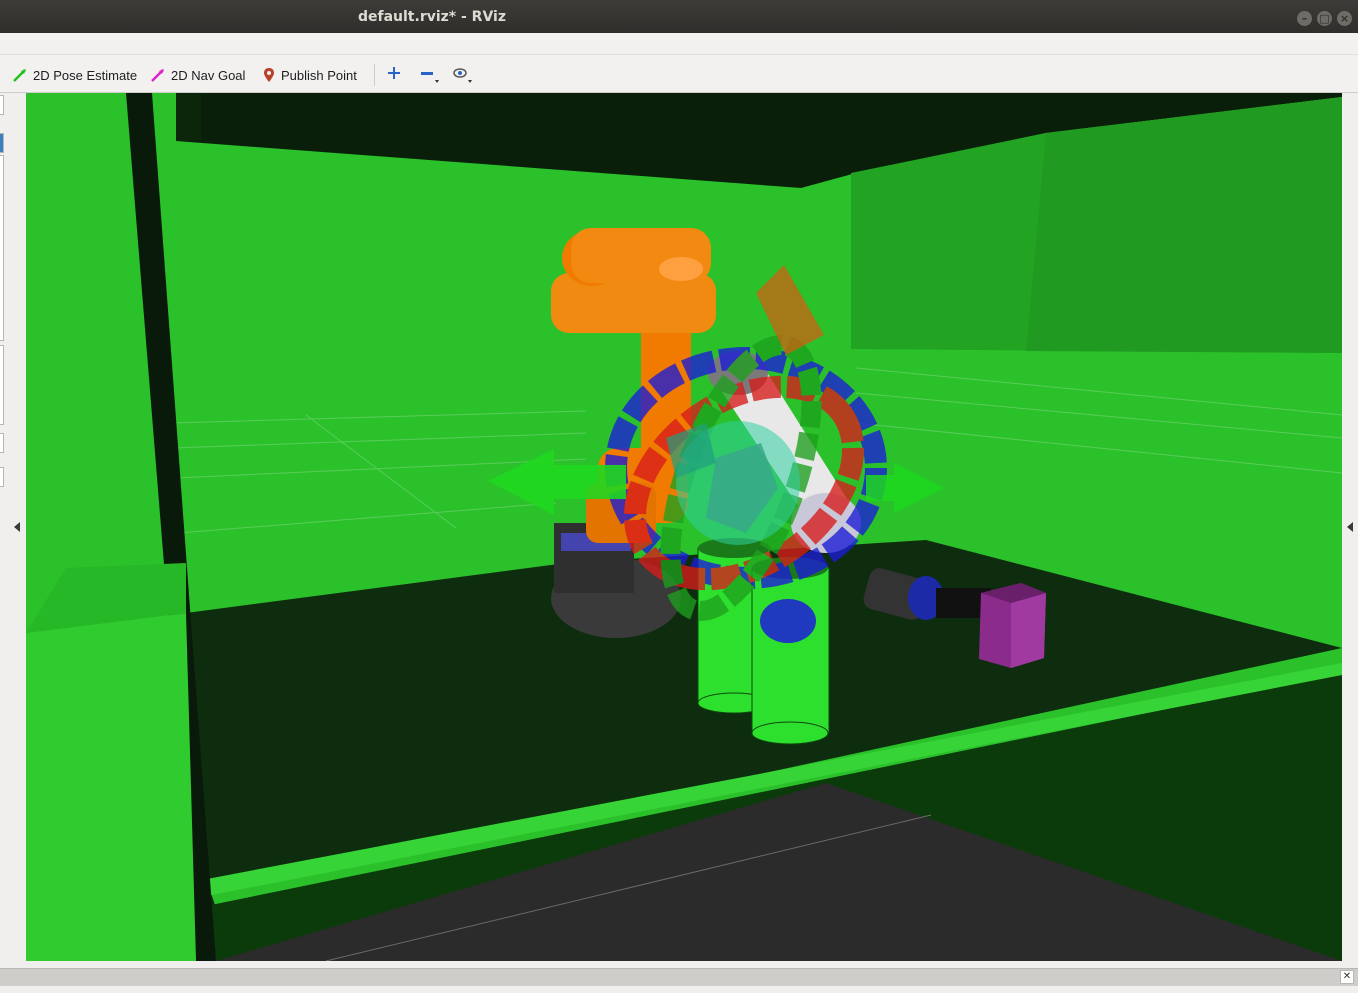 The image size is (1358, 993). I want to click on pose-estimate-tool: 2D Pose Estimate, so click(74, 75).